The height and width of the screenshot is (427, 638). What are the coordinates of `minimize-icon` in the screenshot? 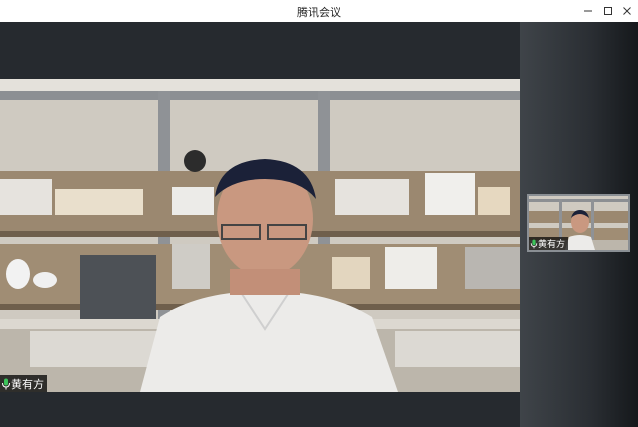 It's located at (588, 11).